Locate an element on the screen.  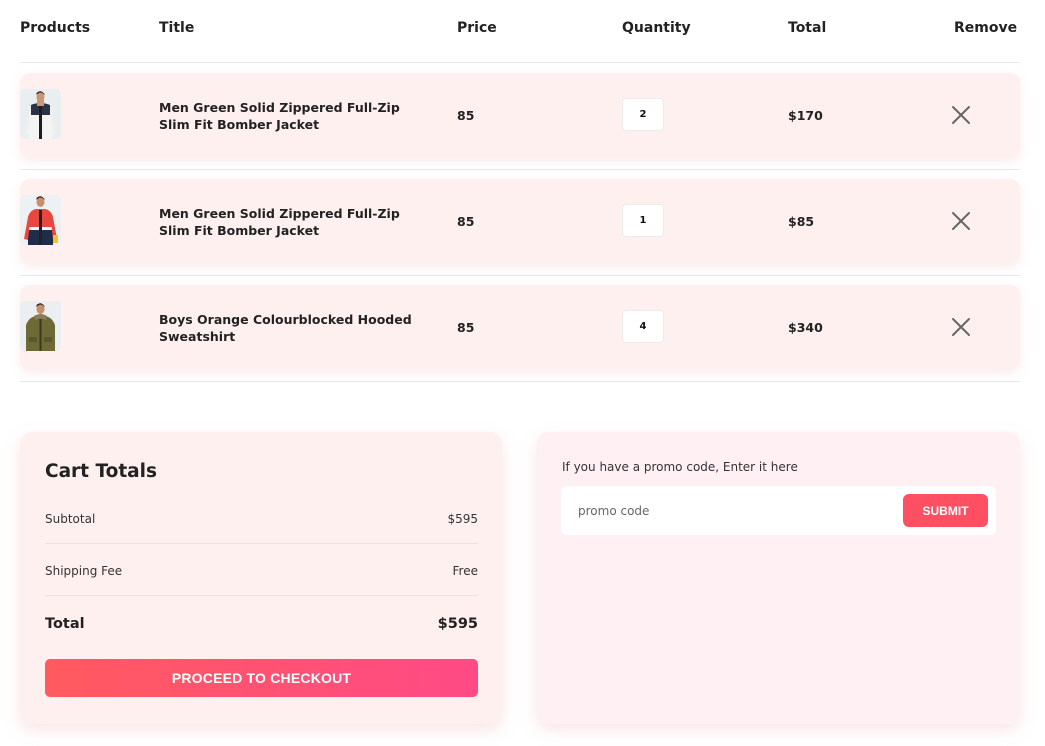
cart-totals-heading: Cart Totals is located at coordinates (101, 471).